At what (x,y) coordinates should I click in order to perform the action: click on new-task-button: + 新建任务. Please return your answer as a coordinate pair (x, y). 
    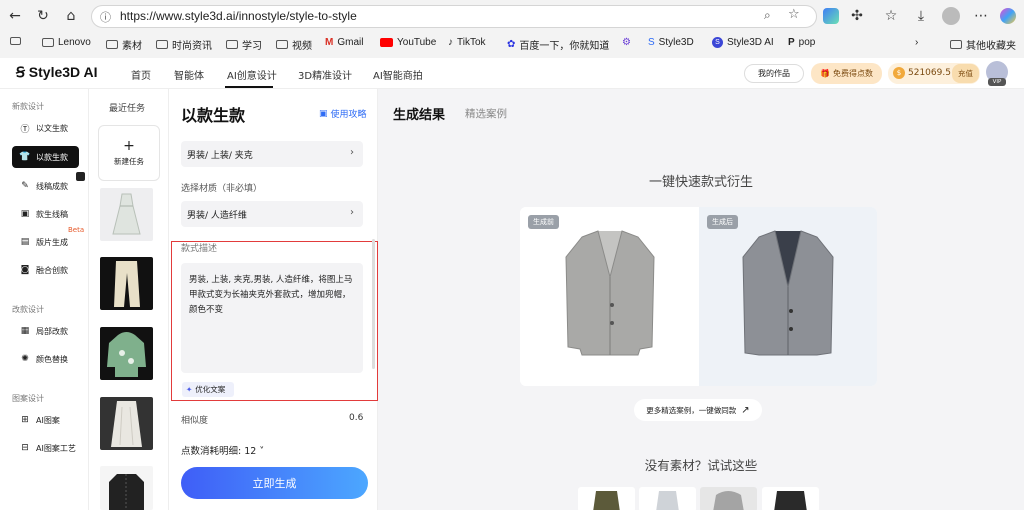
    Looking at the image, I should click on (129, 153).